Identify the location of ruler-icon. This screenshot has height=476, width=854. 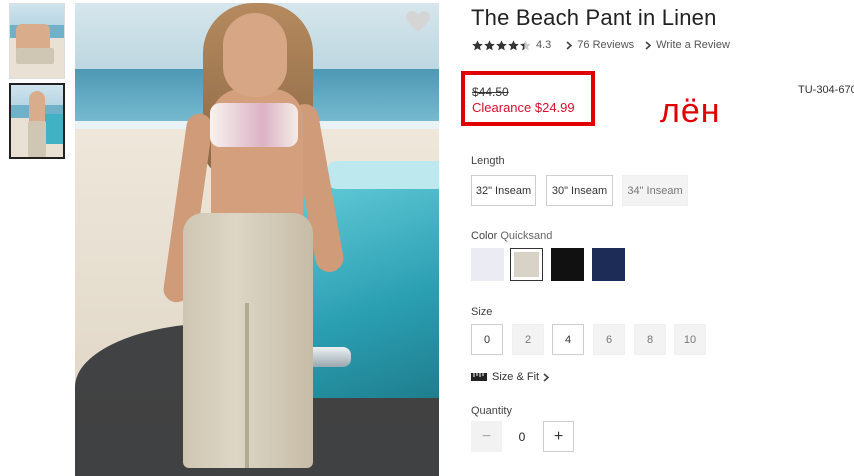
(479, 377).